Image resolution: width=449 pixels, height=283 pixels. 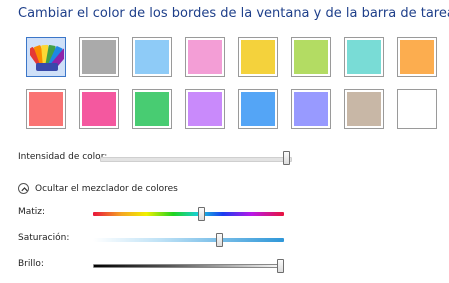 What do you see at coordinates (31, 264) in the screenshot?
I see `brightness-label: Brillo:` at bounding box center [31, 264].